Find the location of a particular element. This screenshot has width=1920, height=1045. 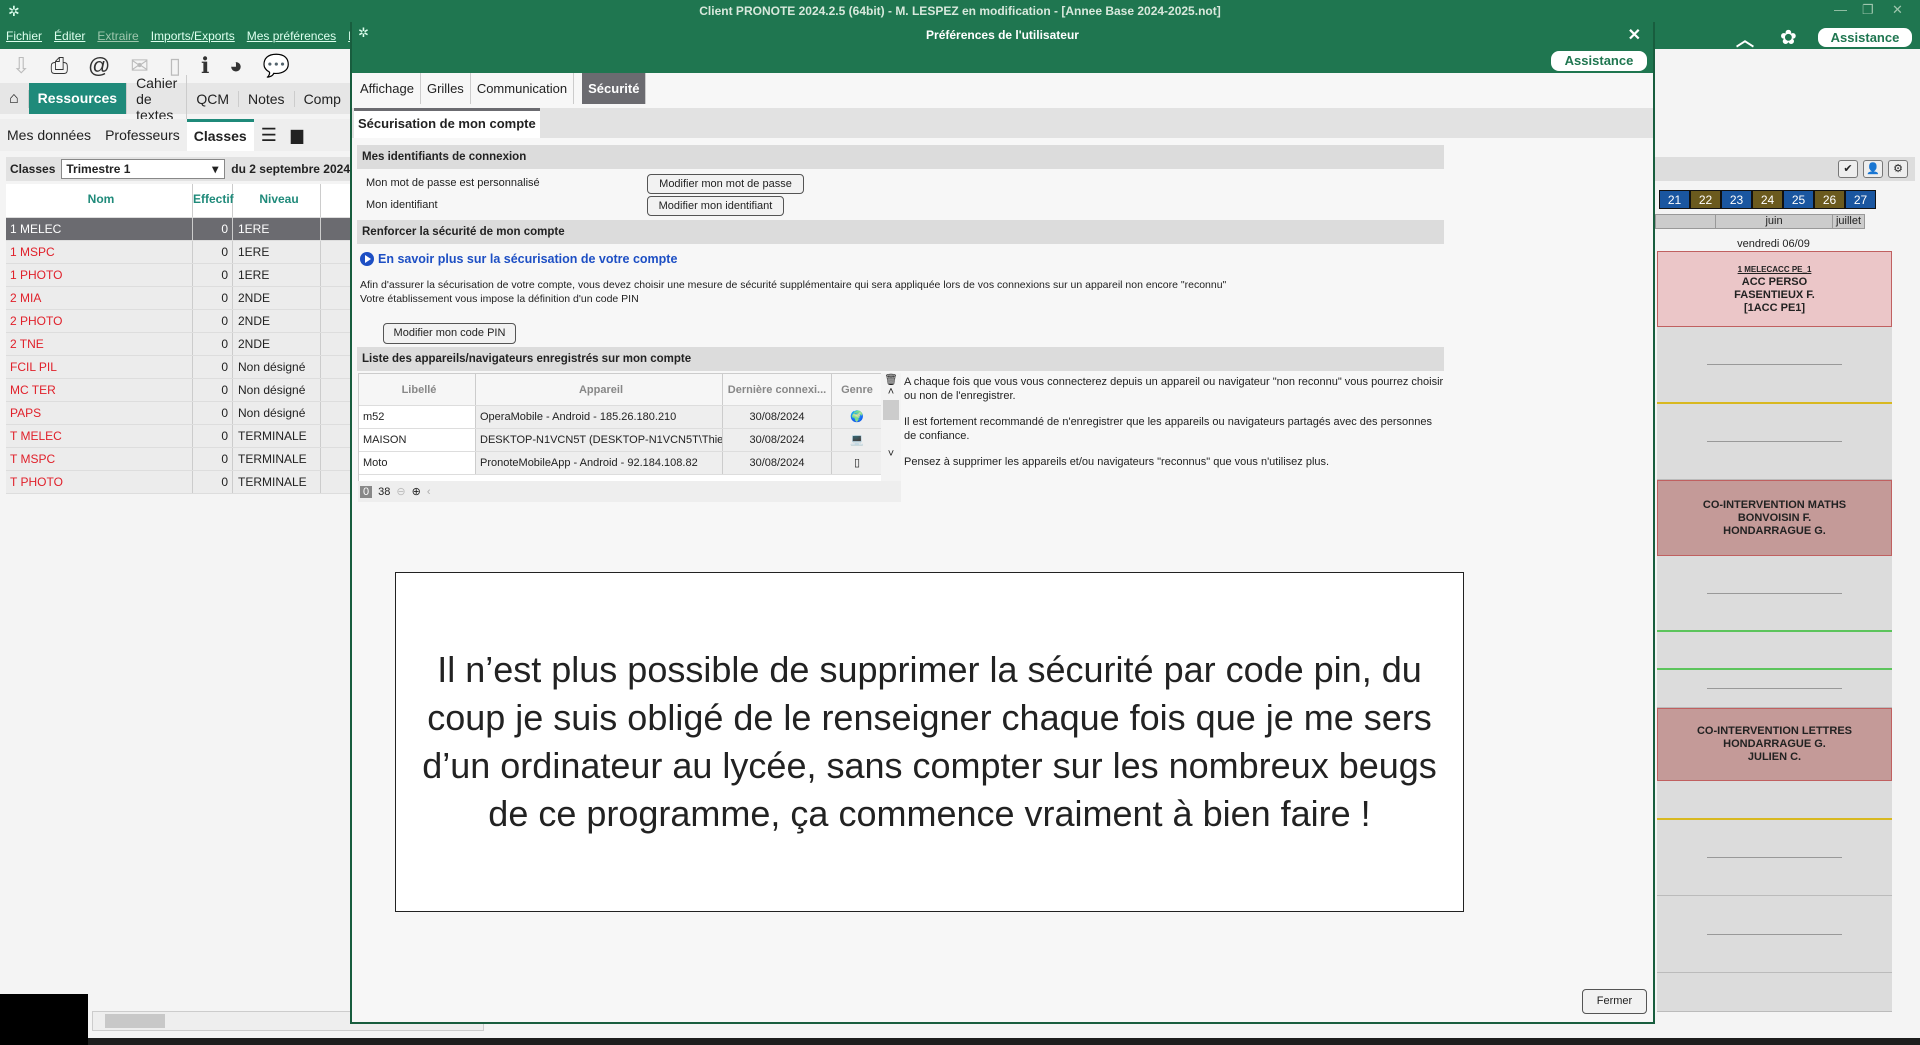

column-libelle: Libellé is located at coordinates (417, 389).